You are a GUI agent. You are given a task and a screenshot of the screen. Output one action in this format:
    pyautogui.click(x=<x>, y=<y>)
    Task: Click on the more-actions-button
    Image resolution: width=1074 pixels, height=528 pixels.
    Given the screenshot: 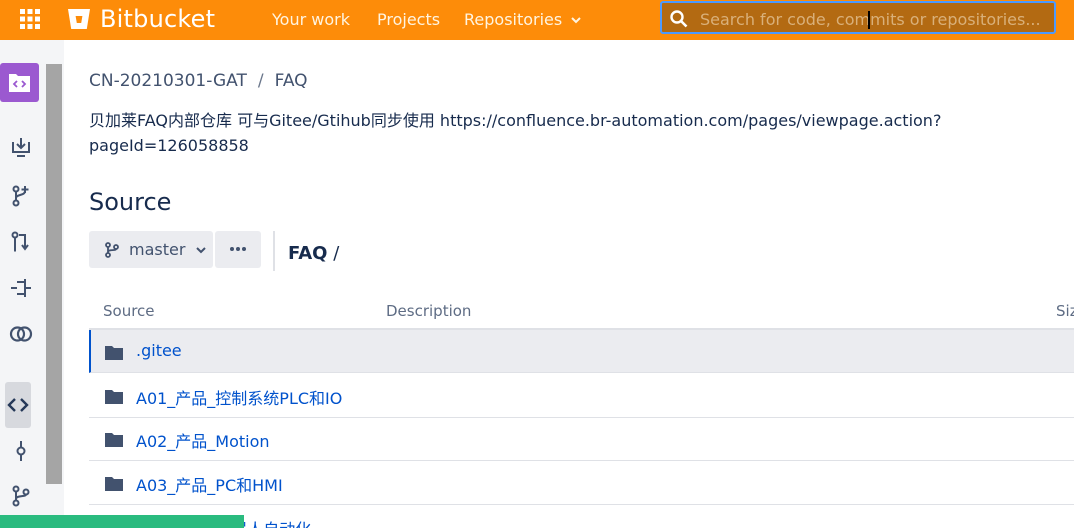 What is the action you would take?
    pyautogui.click(x=238, y=249)
    